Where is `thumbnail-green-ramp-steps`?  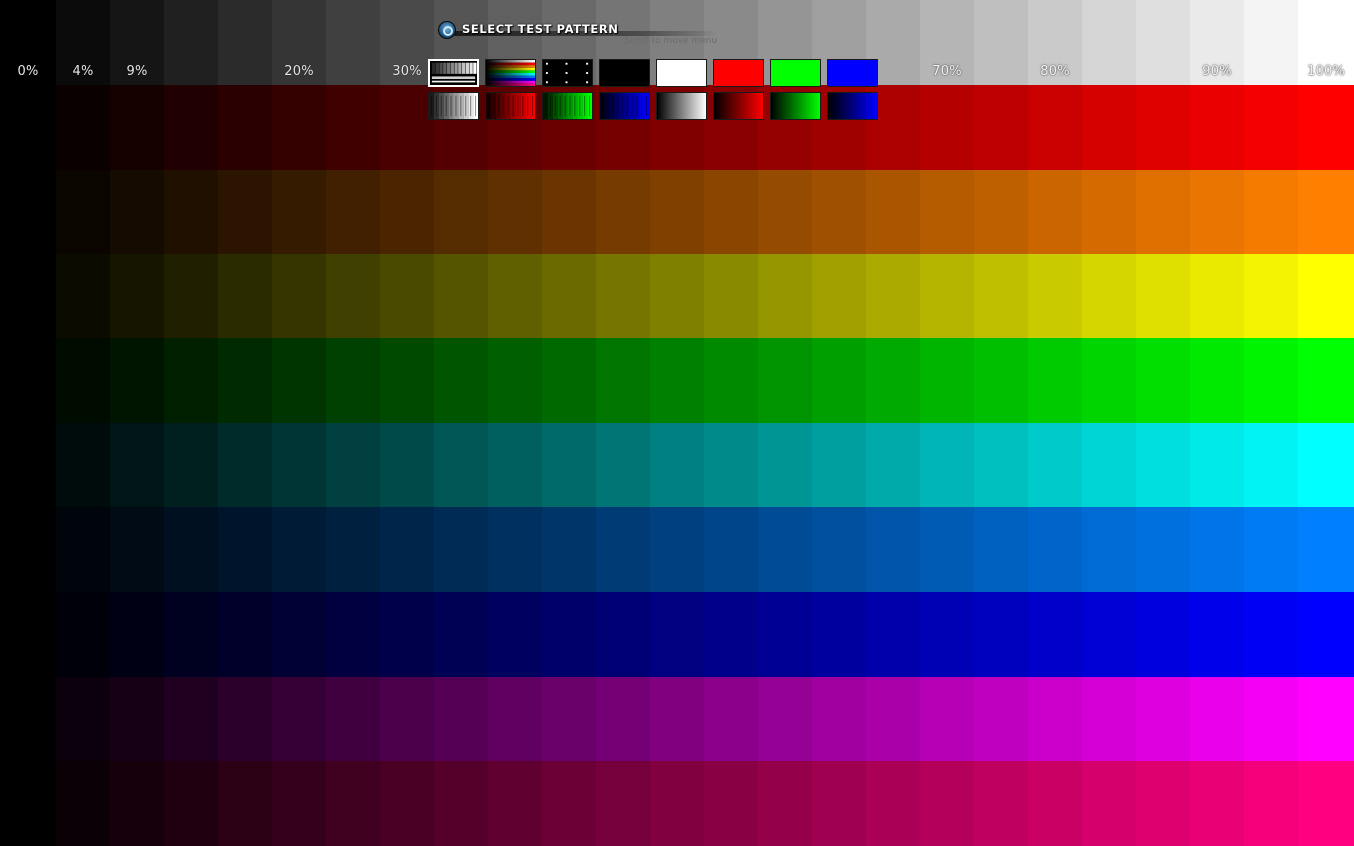 thumbnail-green-ramp-steps is located at coordinates (567, 106).